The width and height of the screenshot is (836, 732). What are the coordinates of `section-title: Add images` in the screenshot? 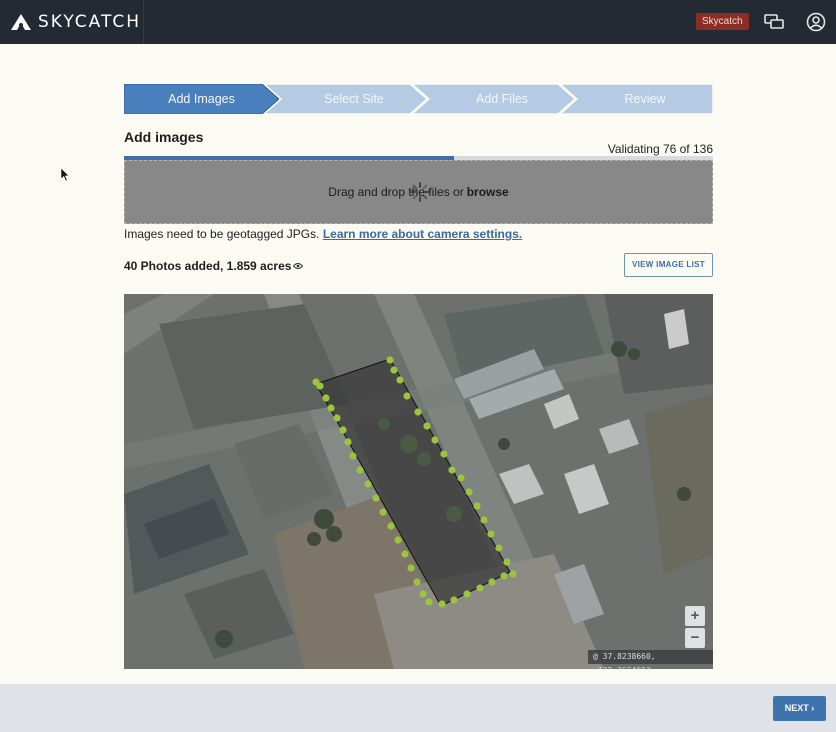 It's located at (164, 137).